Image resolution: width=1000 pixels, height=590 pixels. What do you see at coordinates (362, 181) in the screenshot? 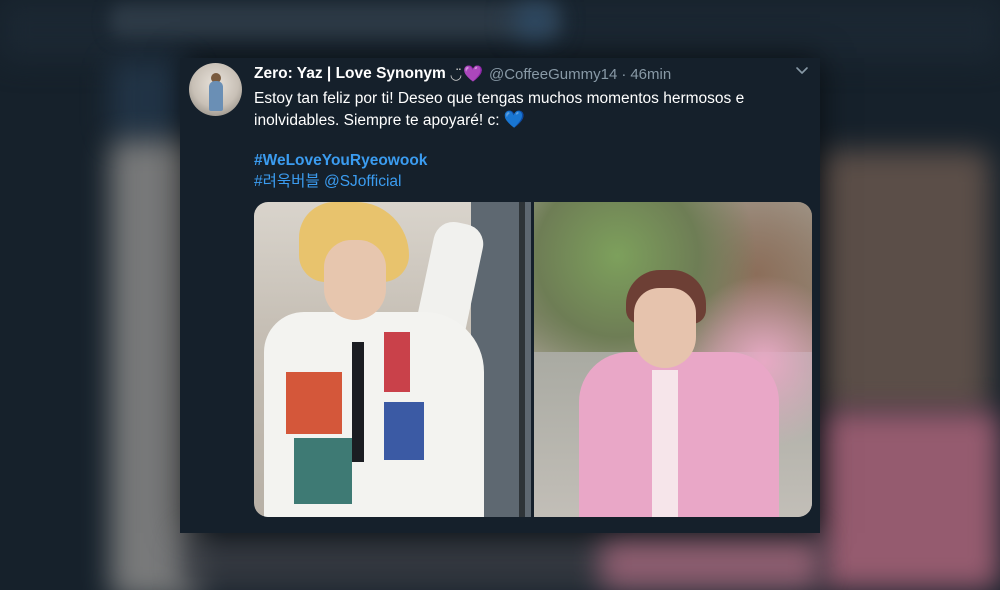
I see `mention-link: @SJofficial` at bounding box center [362, 181].